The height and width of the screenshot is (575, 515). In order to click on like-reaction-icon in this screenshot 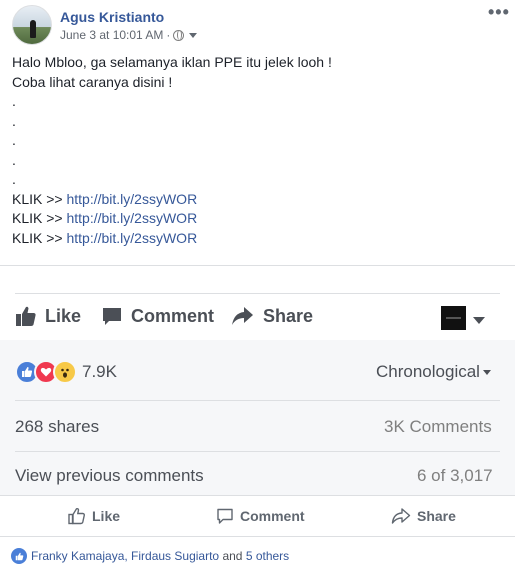, I will do `click(19, 556)`.